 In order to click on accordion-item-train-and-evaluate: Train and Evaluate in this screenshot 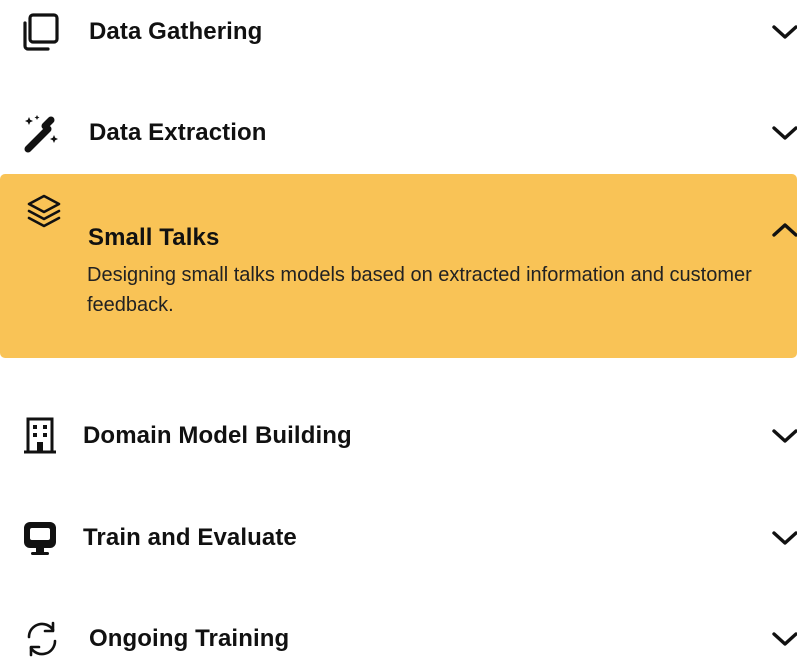, I will do `click(398, 538)`.